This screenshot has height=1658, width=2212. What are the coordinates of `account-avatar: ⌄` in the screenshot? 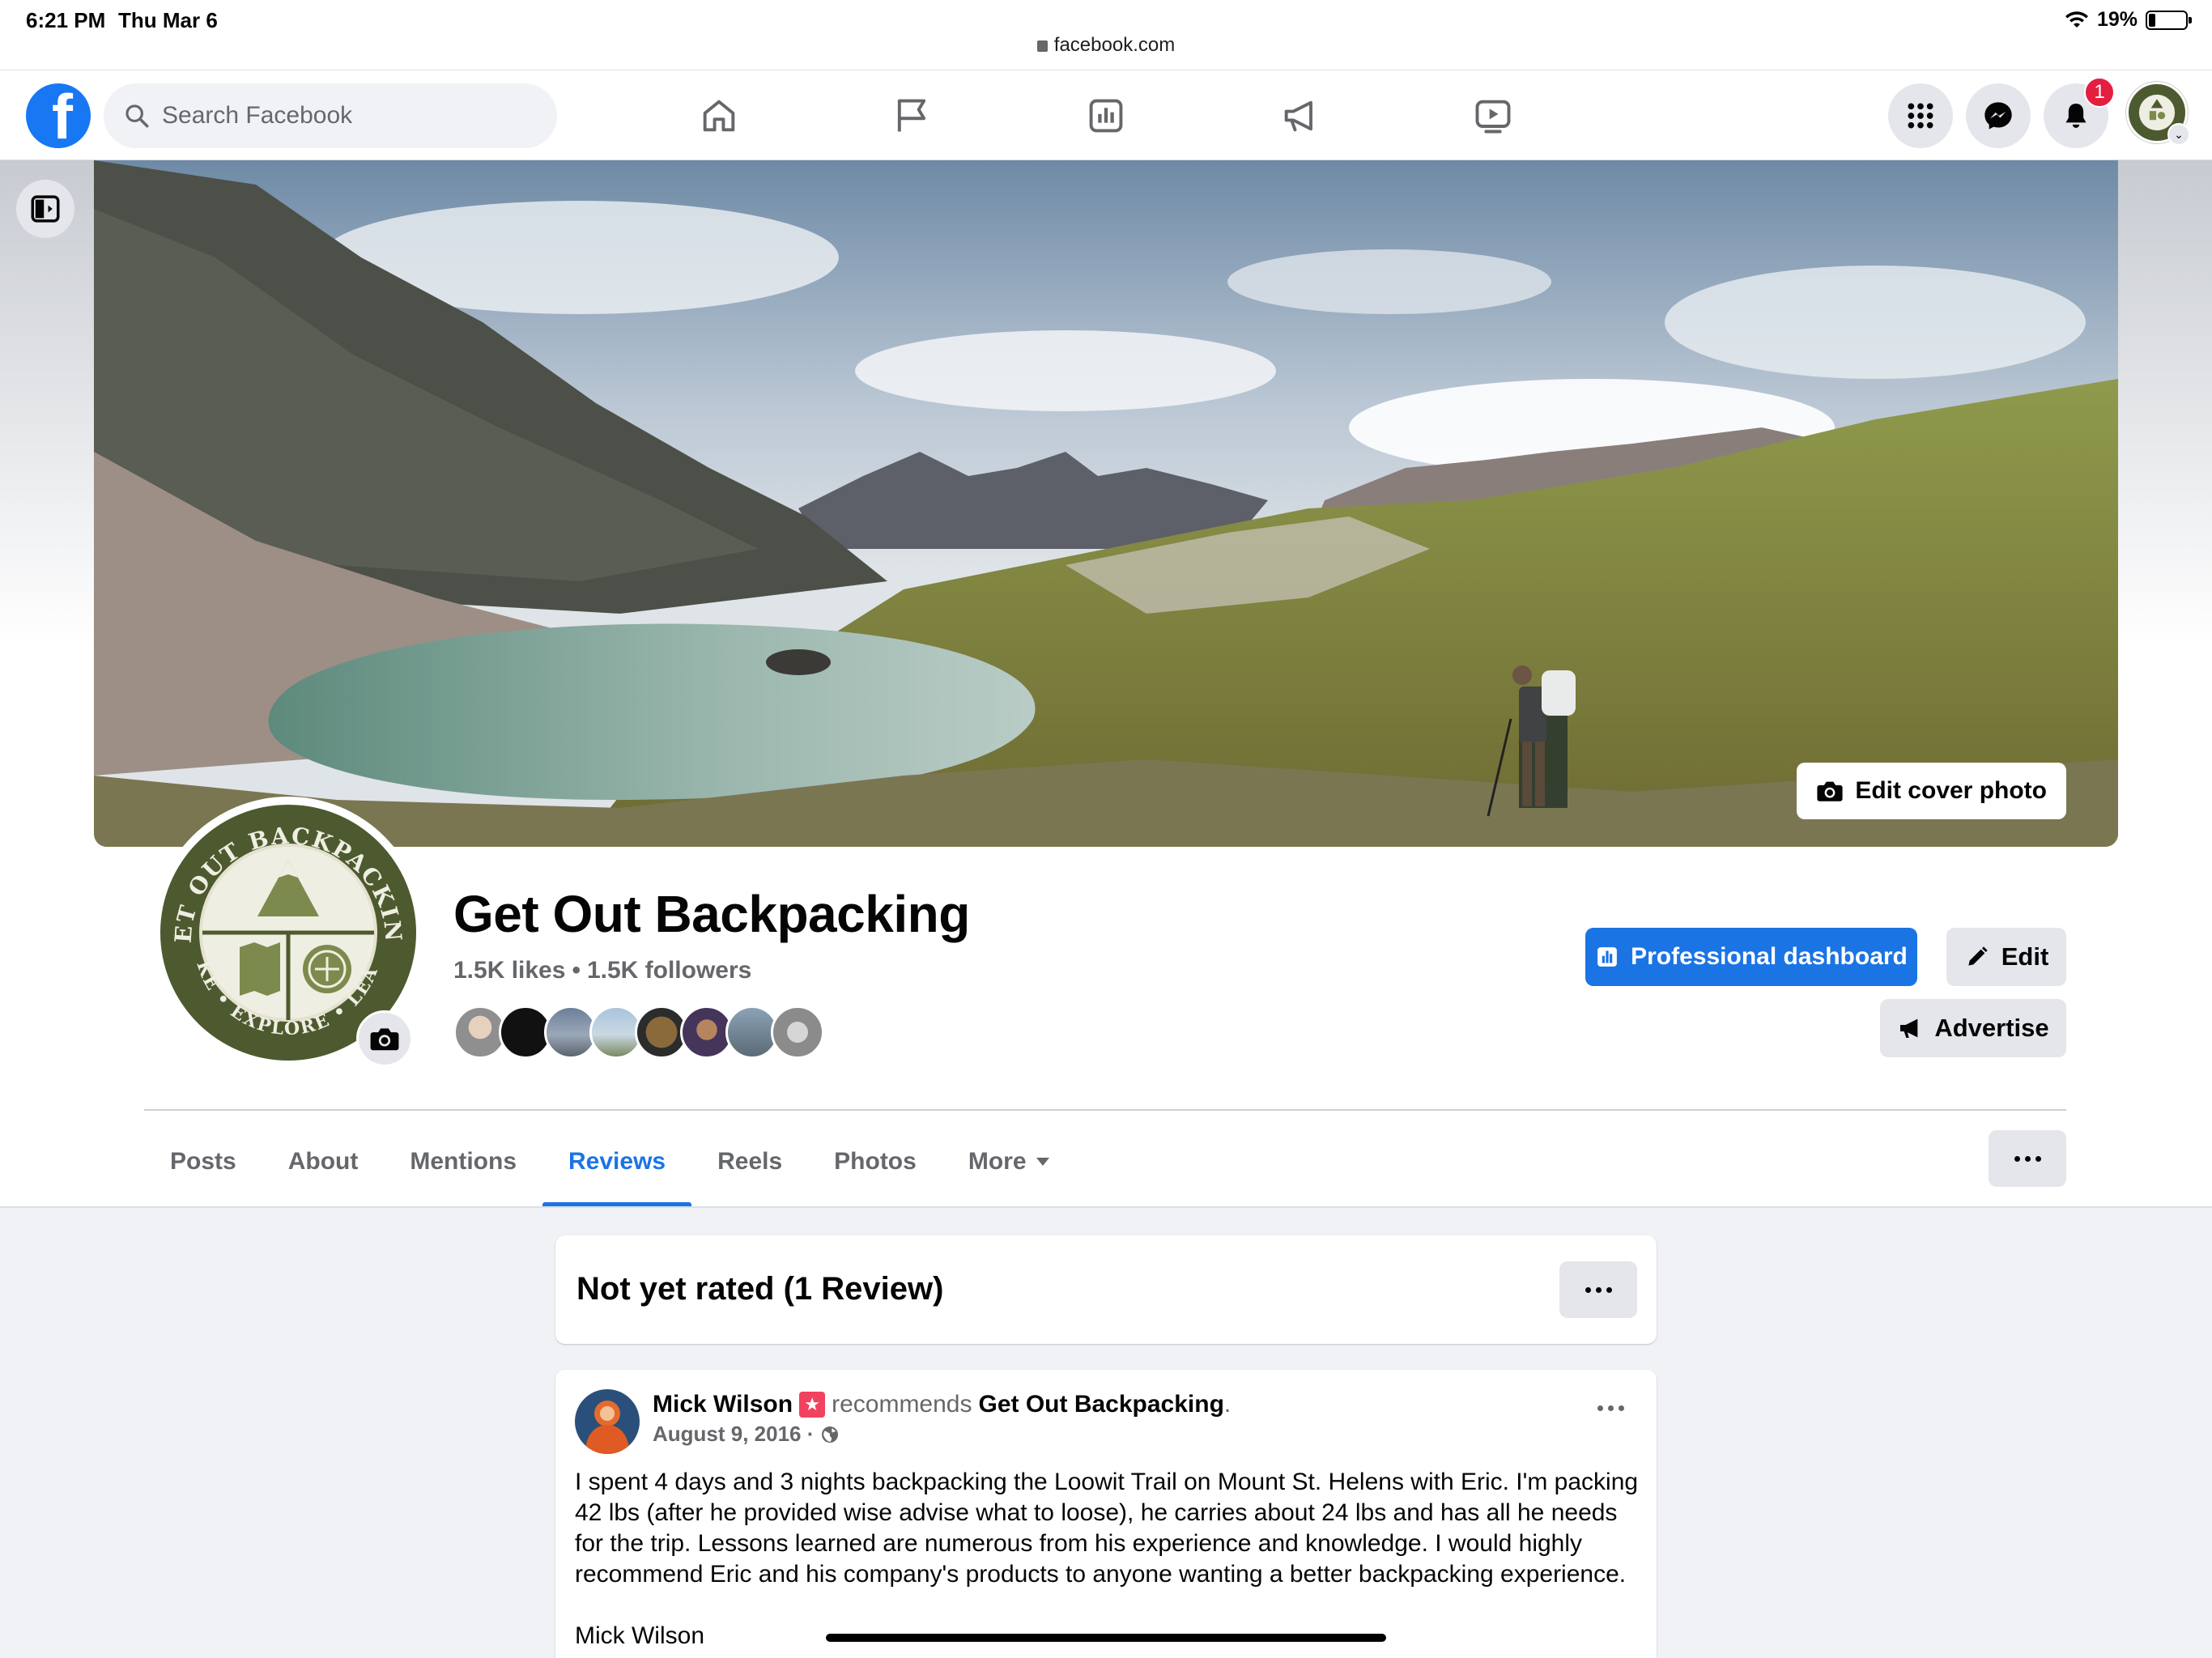 It's located at (2158, 114).